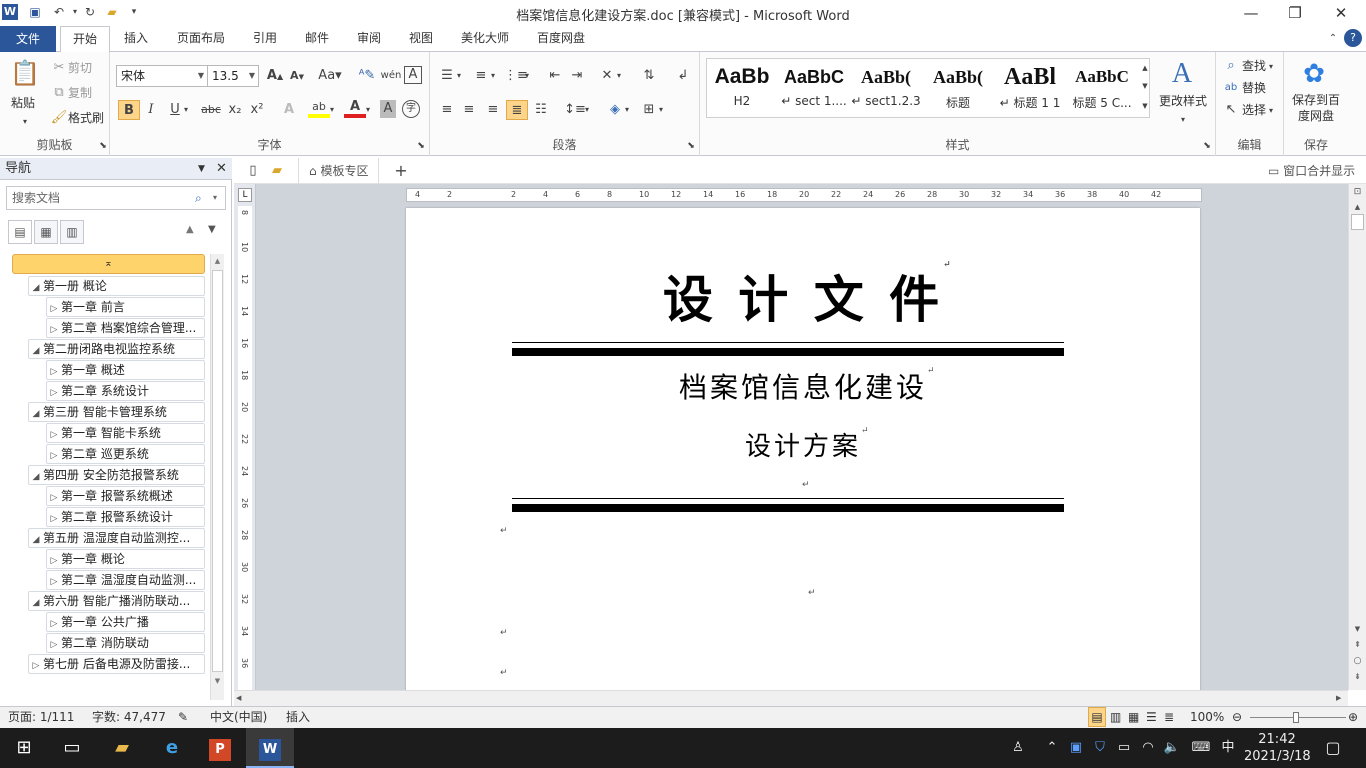 The height and width of the screenshot is (768, 1366). Describe the element at coordinates (1115, 717) in the screenshot. I see `reading-view-icon: ▥` at that location.